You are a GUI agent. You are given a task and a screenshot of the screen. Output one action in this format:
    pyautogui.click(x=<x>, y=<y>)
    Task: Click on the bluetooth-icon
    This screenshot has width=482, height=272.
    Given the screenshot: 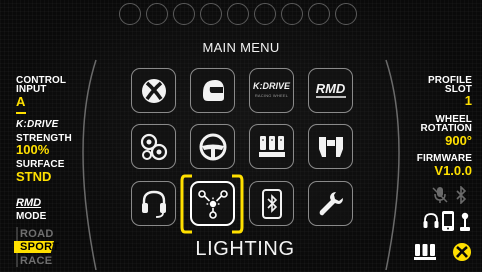 What is the action you would take?
    pyautogui.click(x=461, y=195)
    